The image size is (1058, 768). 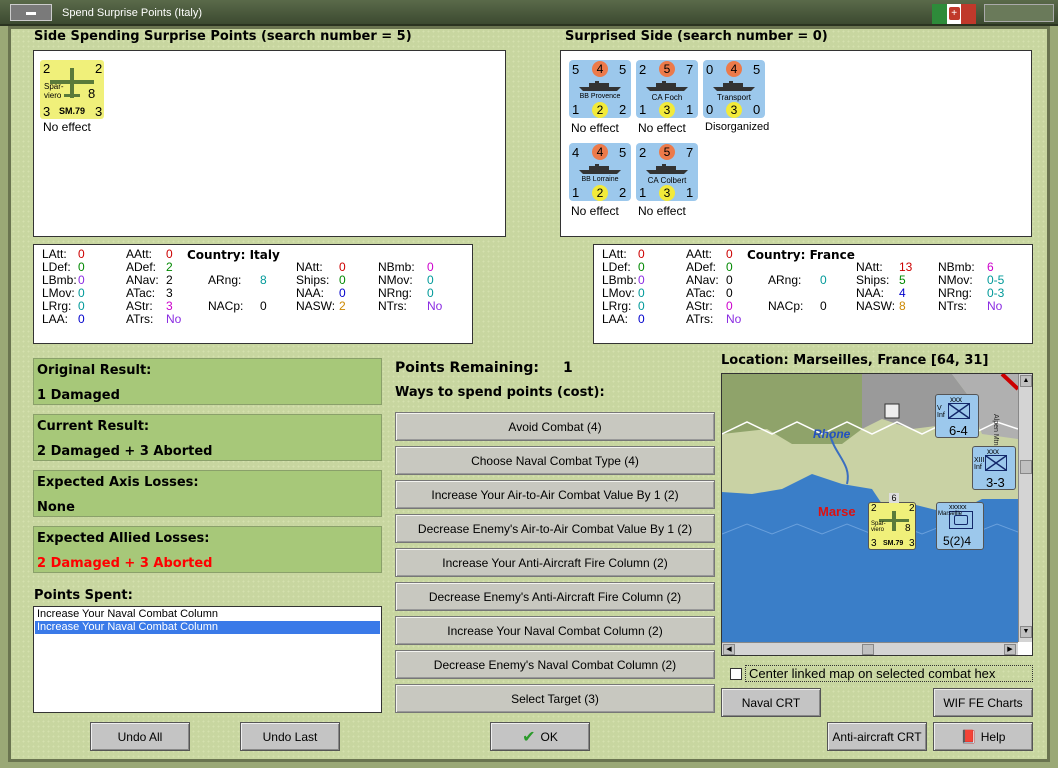 What do you see at coordinates (600, 89) in the screenshot?
I see `ship-unit-counter: 5 4 5 BB Provence 1 2 2` at bounding box center [600, 89].